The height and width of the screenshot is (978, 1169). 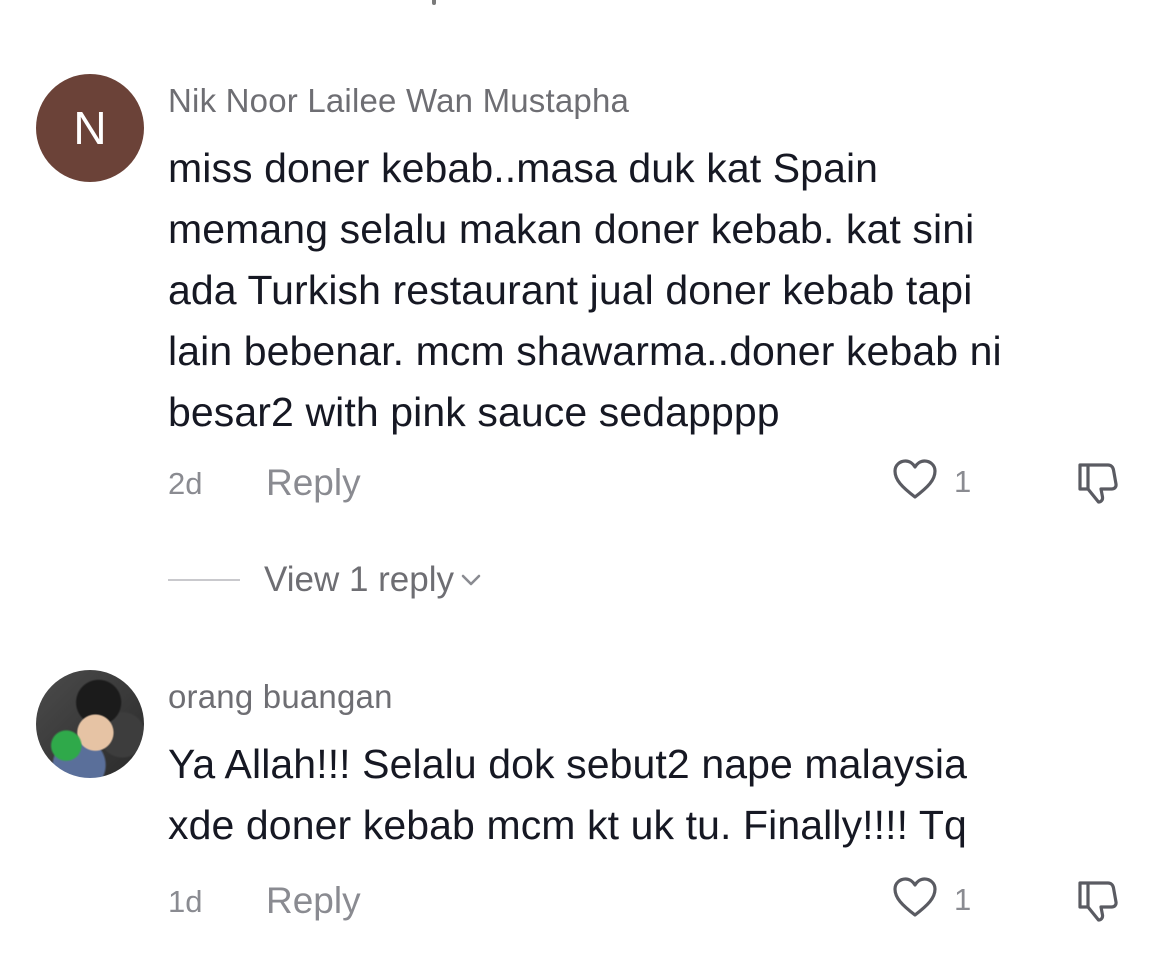 I want to click on avatar: N, so click(x=90, y=128).